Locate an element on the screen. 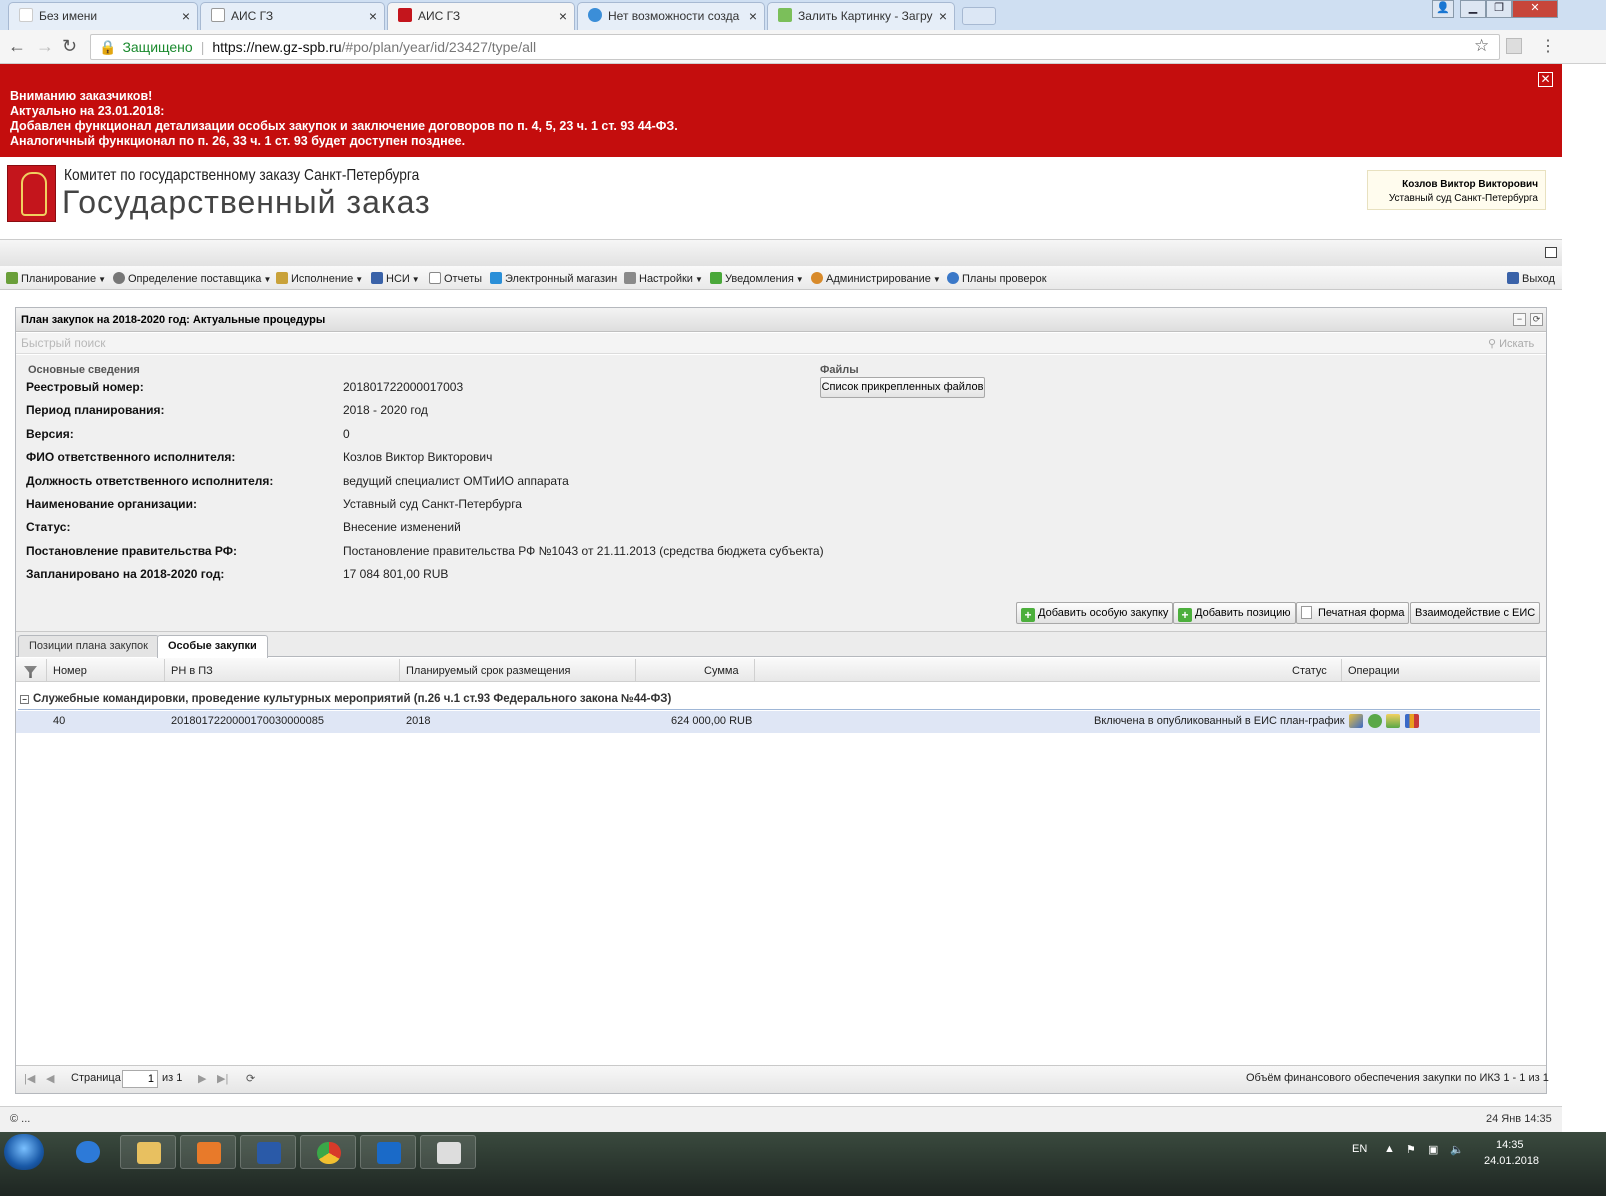 The width and height of the screenshot is (1606, 1196). taskbar-ais is located at coordinates (448, 1152).